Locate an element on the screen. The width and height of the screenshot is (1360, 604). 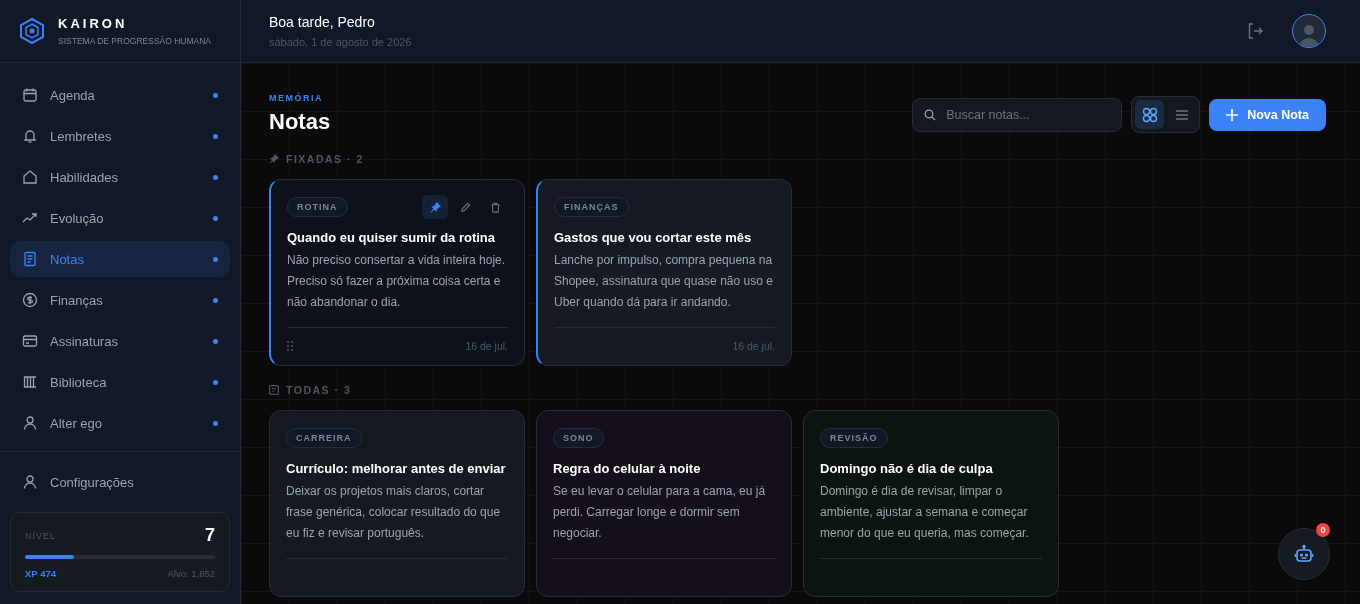
note-card: SONO Regra do celular à noite Se eu levar o celular para a cama, eu já perdi. Carregar longe e dormir sem negociar. is located at coordinates (664, 503).